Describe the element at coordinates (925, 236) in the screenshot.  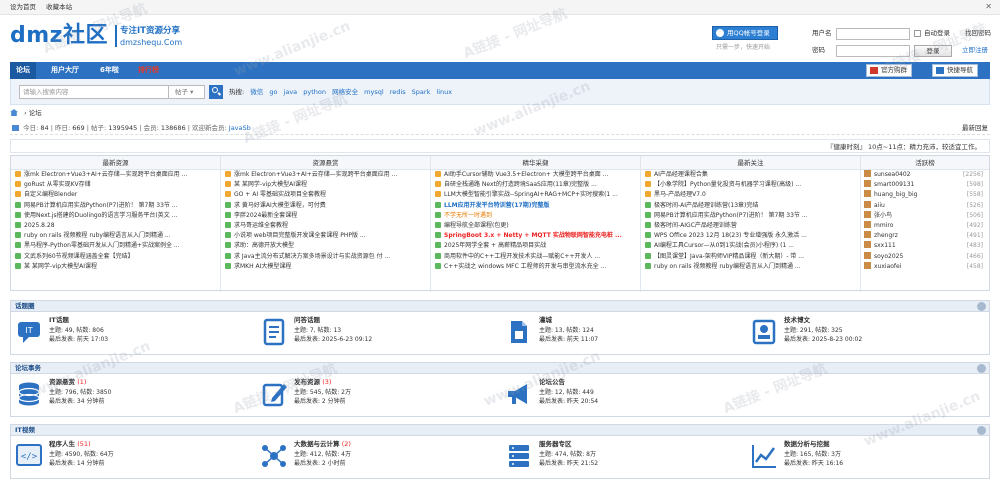
I see `rank-item: zhengrz [491]` at that location.